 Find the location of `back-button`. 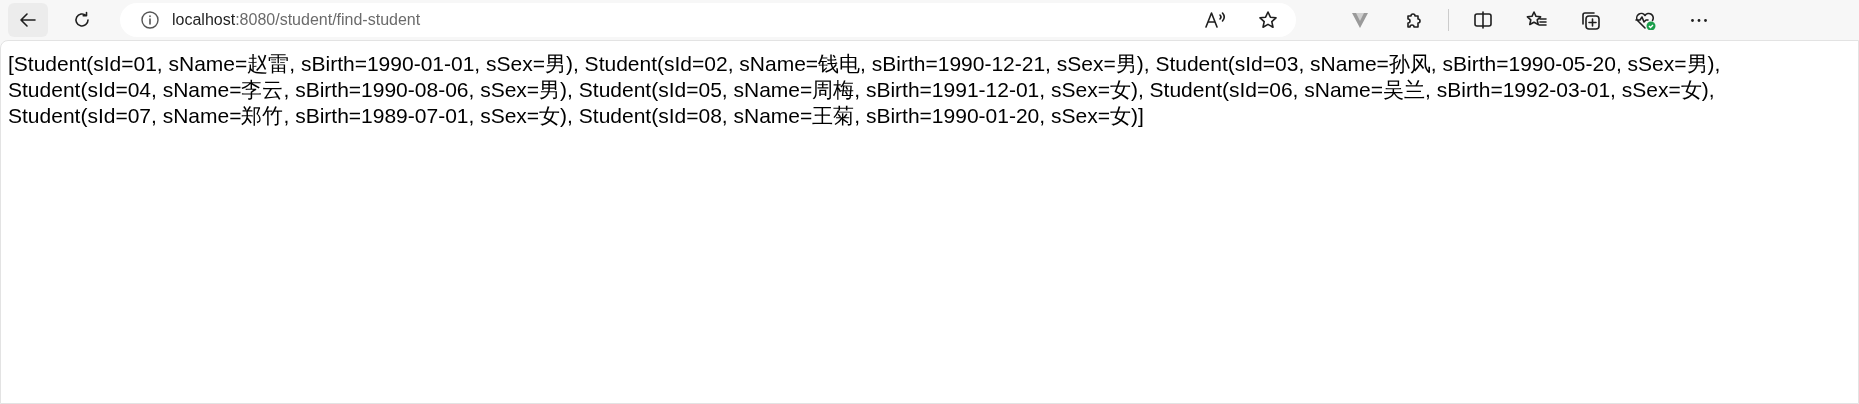

back-button is located at coordinates (28, 20).